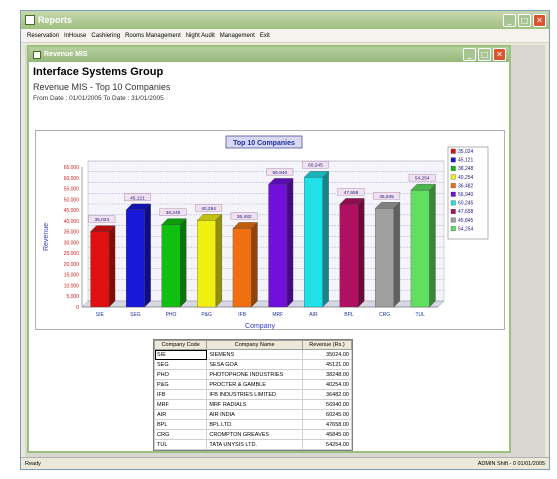 This screenshot has height=479, width=557. I want to click on grid-header-row: Company Code Company Name Revenue (Rs.), so click(253, 345).